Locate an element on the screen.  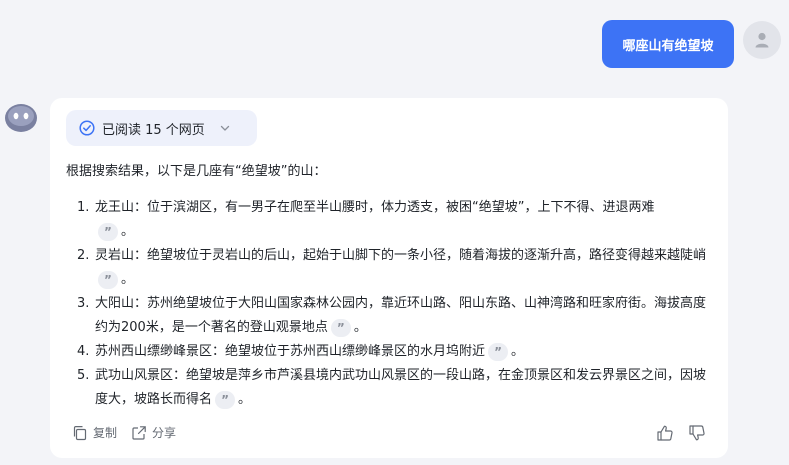
user-message-text: 哪座山有绝望坡 is located at coordinates (668, 46).